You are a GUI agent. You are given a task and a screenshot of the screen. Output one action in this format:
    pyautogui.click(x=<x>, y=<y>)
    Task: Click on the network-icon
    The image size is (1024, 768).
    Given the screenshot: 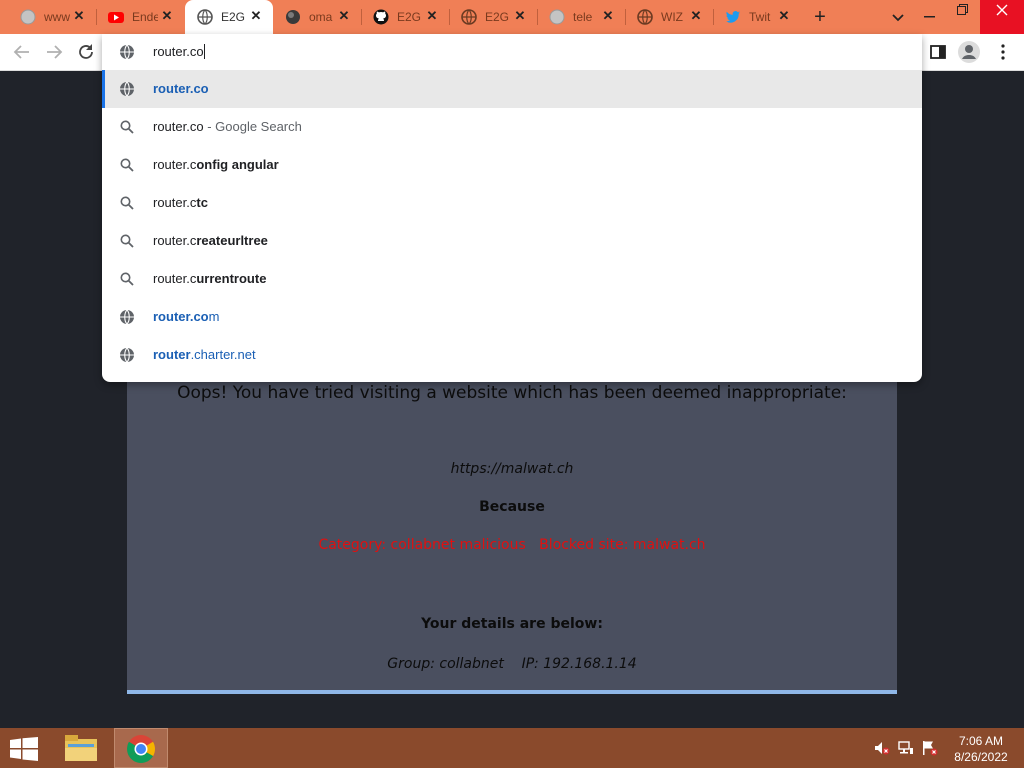 What is the action you would take?
    pyautogui.click(x=906, y=748)
    